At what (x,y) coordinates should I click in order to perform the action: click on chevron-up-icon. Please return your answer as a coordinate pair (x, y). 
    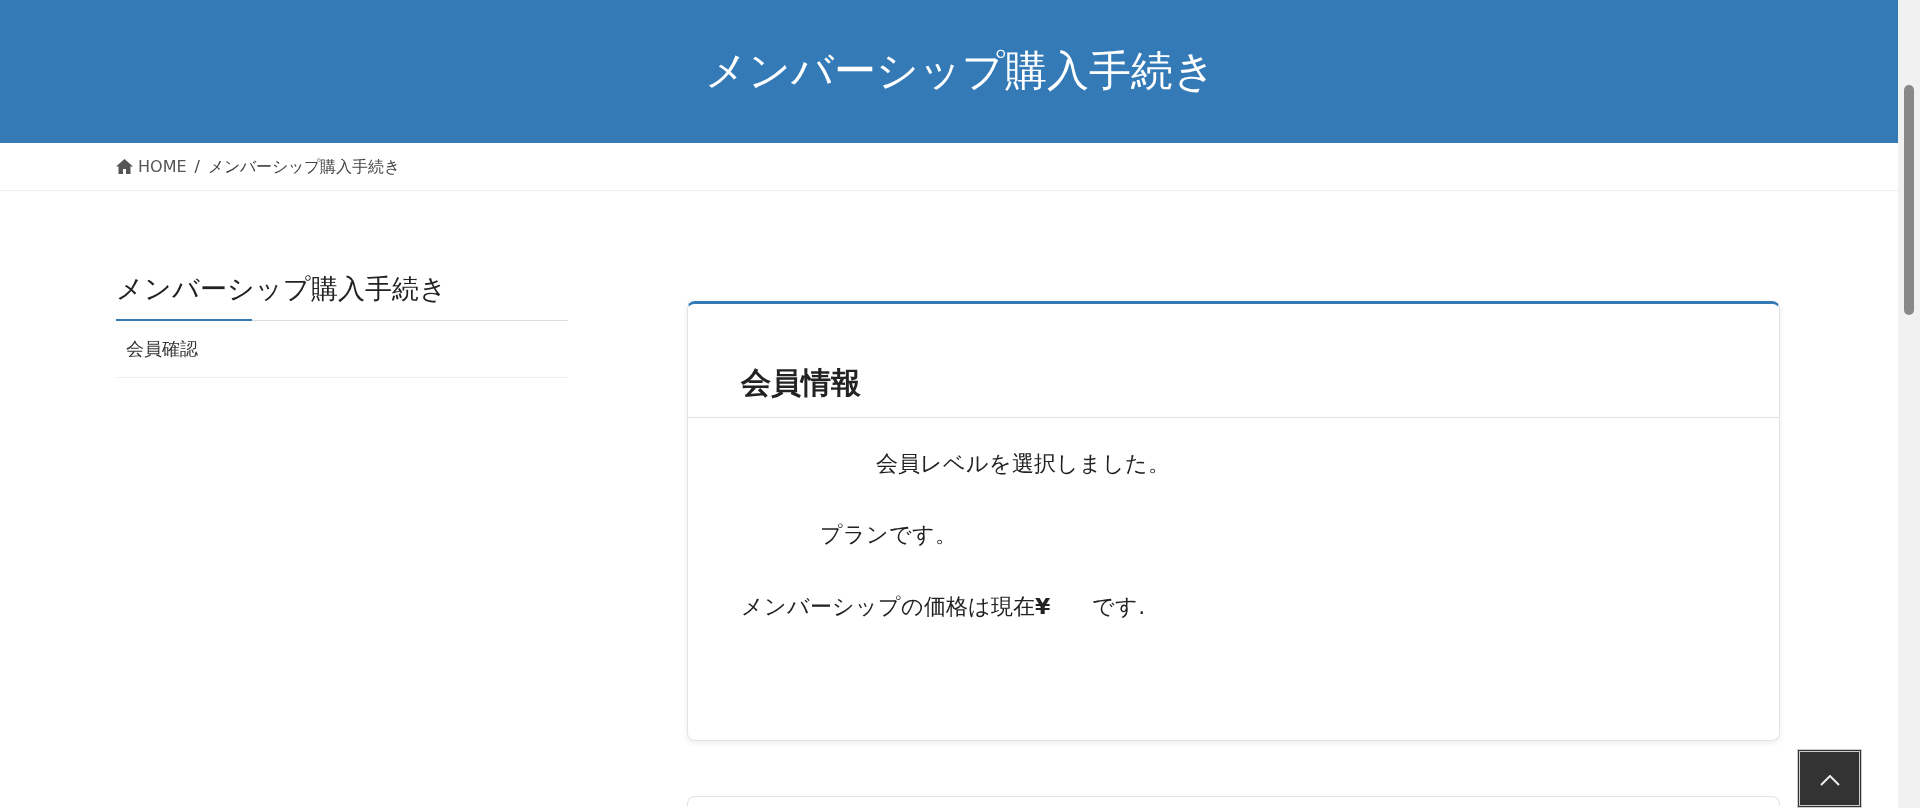
    Looking at the image, I should click on (1829, 780).